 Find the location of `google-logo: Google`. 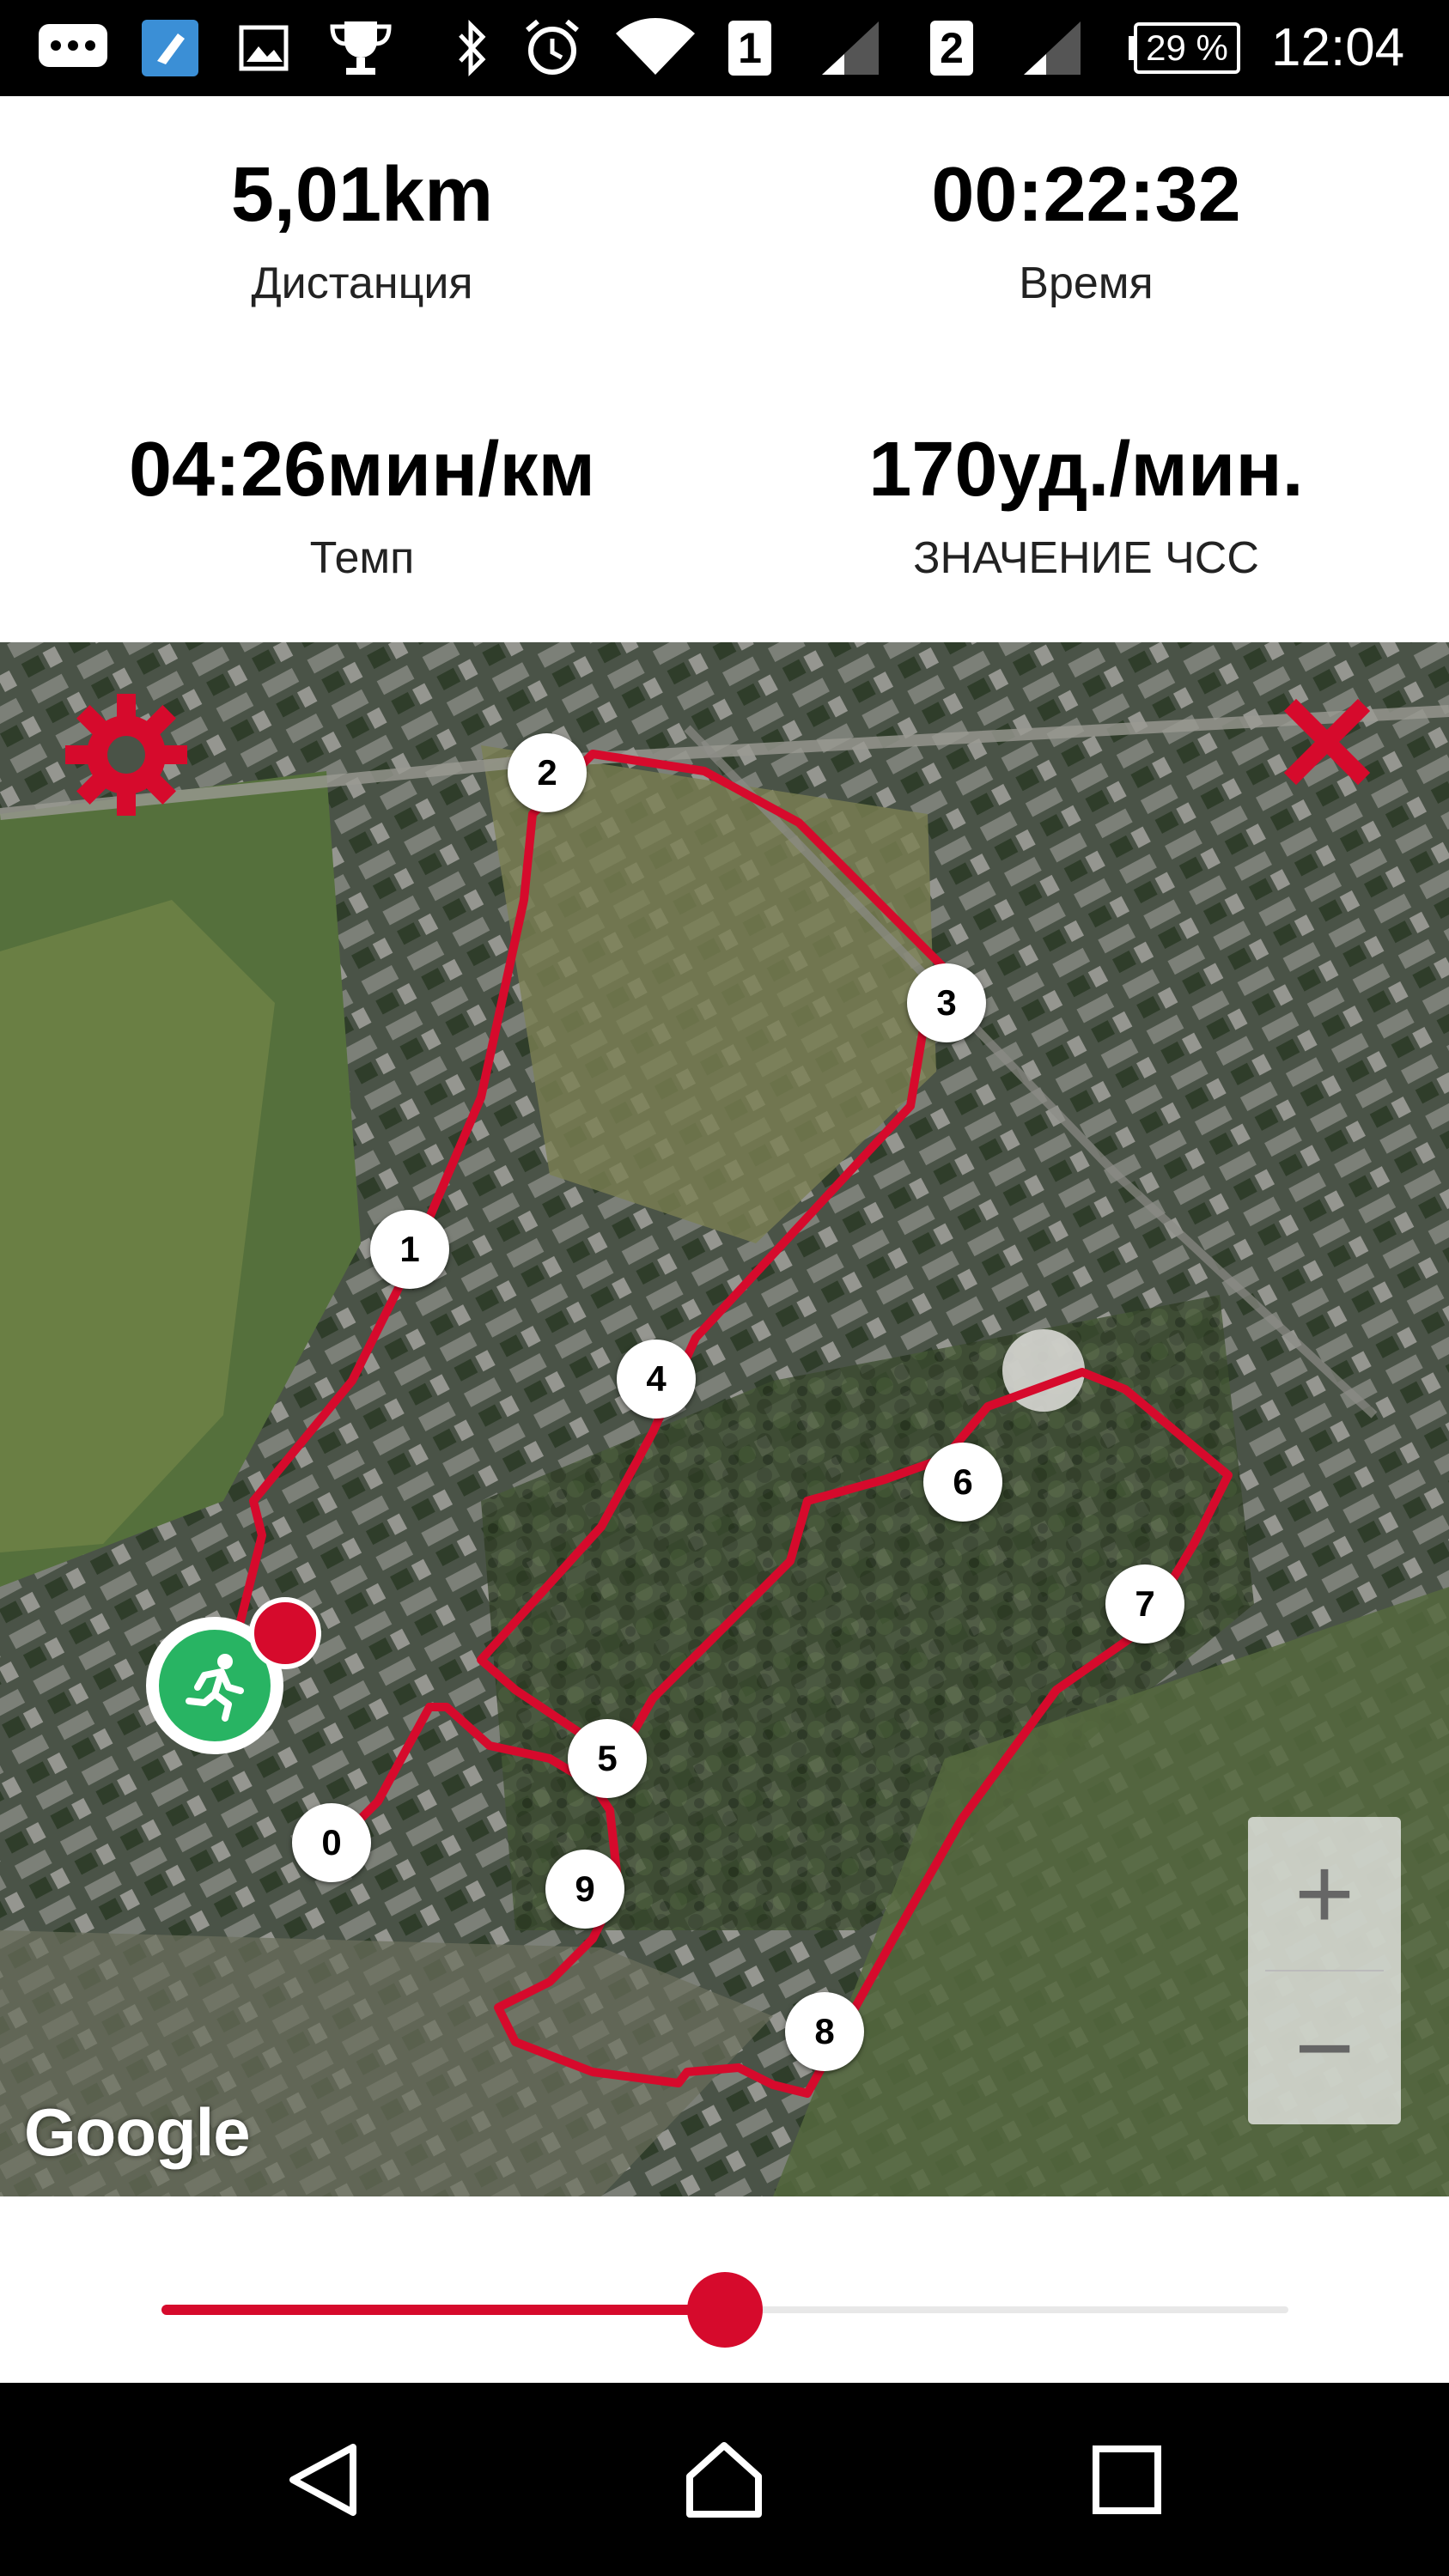

google-logo: Google is located at coordinates (137, 2132).